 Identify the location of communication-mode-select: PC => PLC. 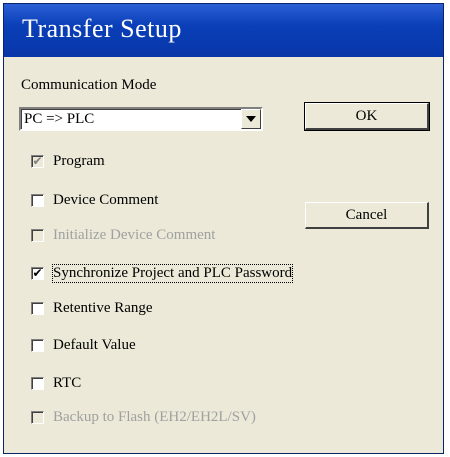
(141, 119).